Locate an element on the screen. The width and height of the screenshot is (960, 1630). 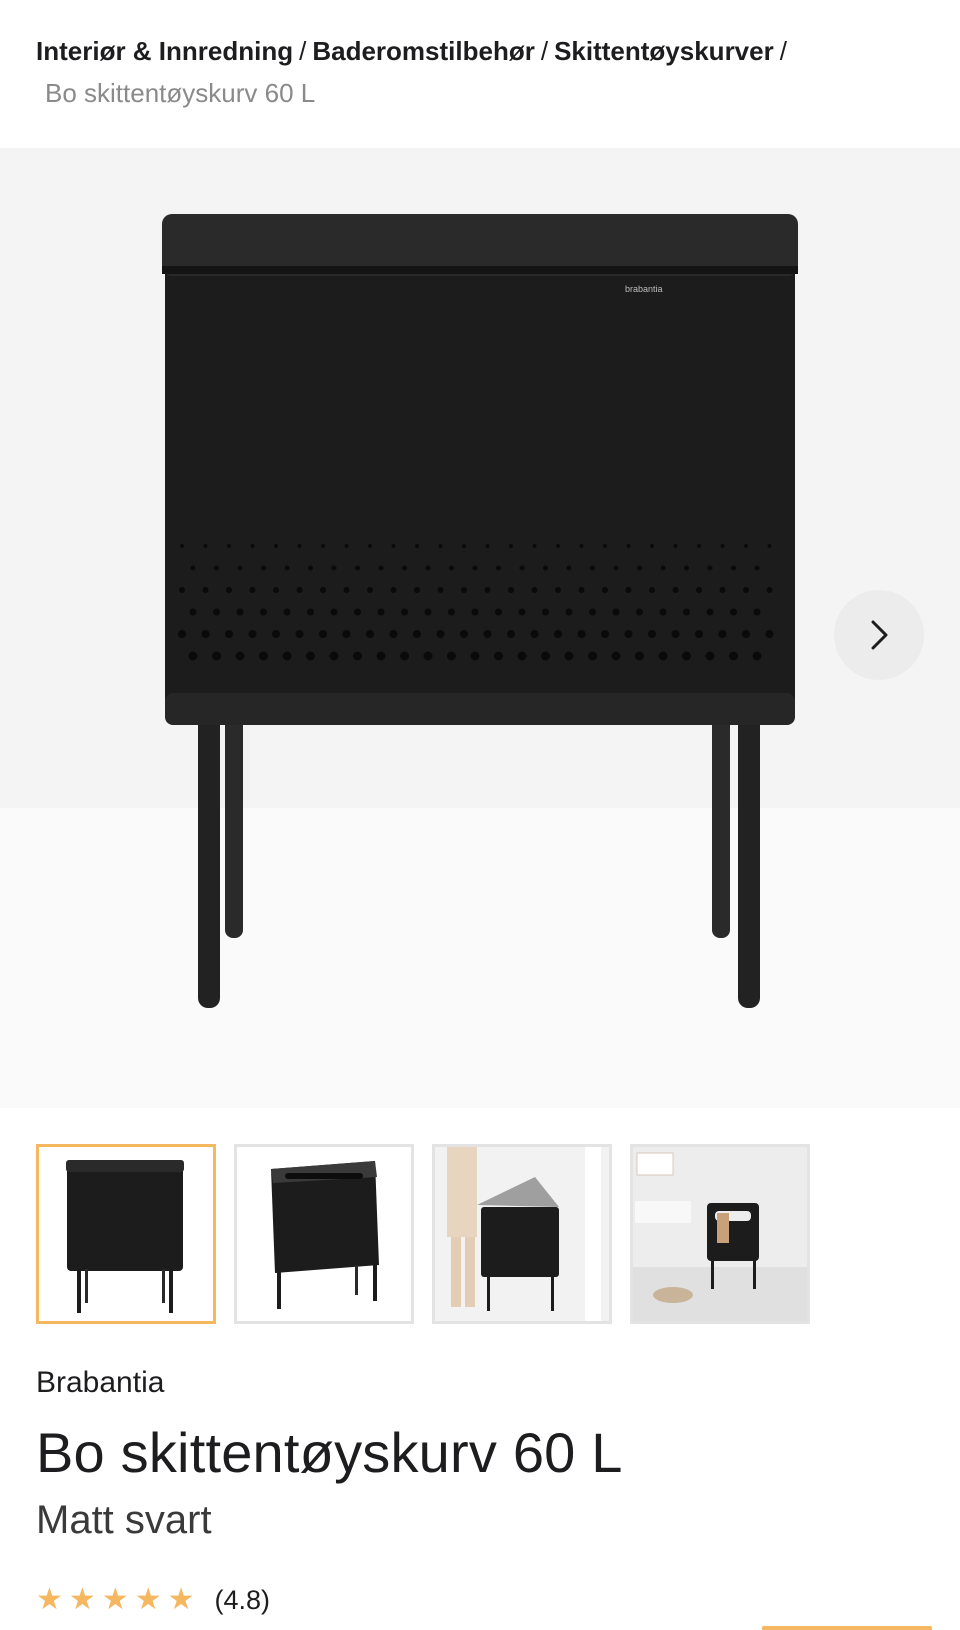
product-variant: Matt svart is located at coordinates (124, 1520).